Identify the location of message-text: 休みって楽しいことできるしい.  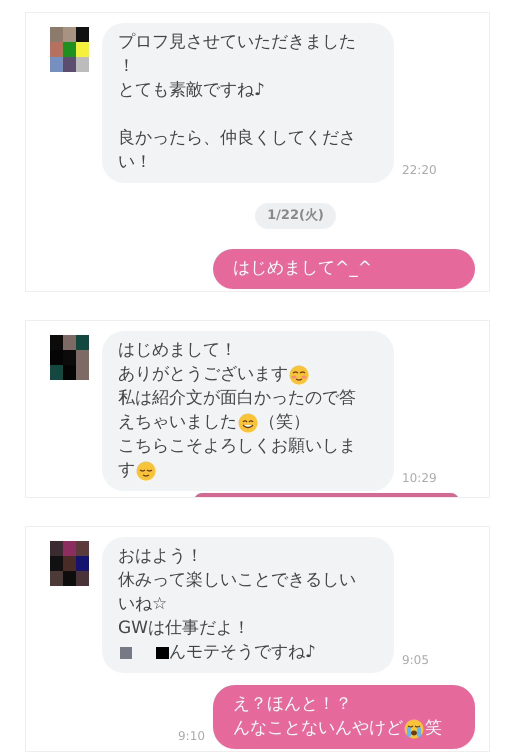
(237, 580).